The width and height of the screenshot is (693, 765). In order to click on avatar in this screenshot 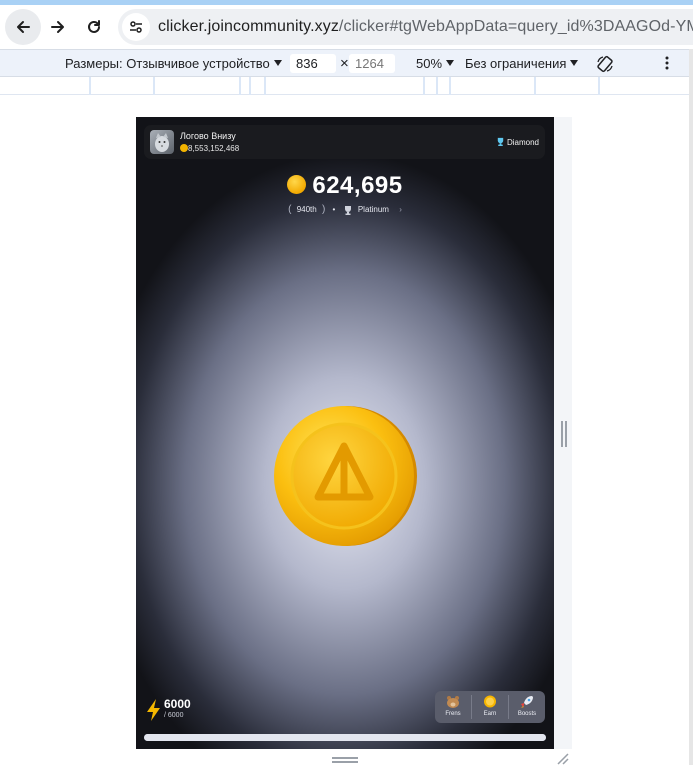, I will do `click(162, 142)`.